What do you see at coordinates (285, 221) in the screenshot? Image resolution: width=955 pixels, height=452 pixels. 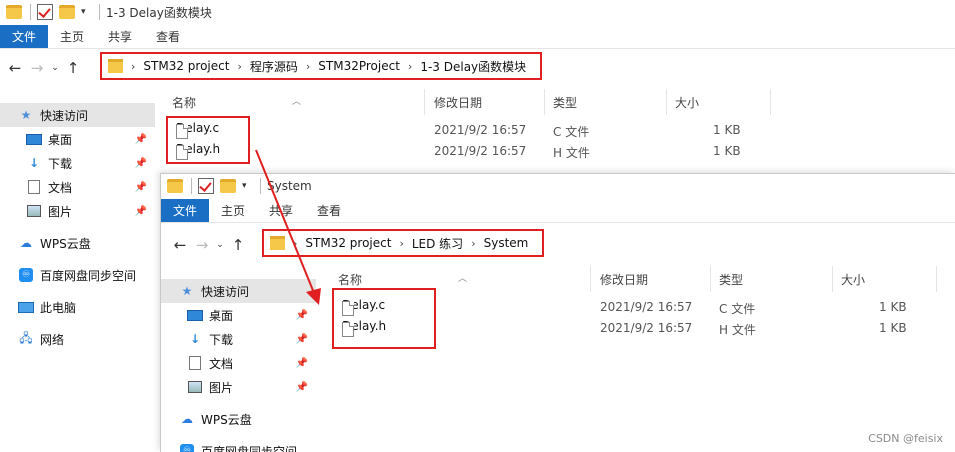 I see `arrow-line` at bounding box center [285, 221].